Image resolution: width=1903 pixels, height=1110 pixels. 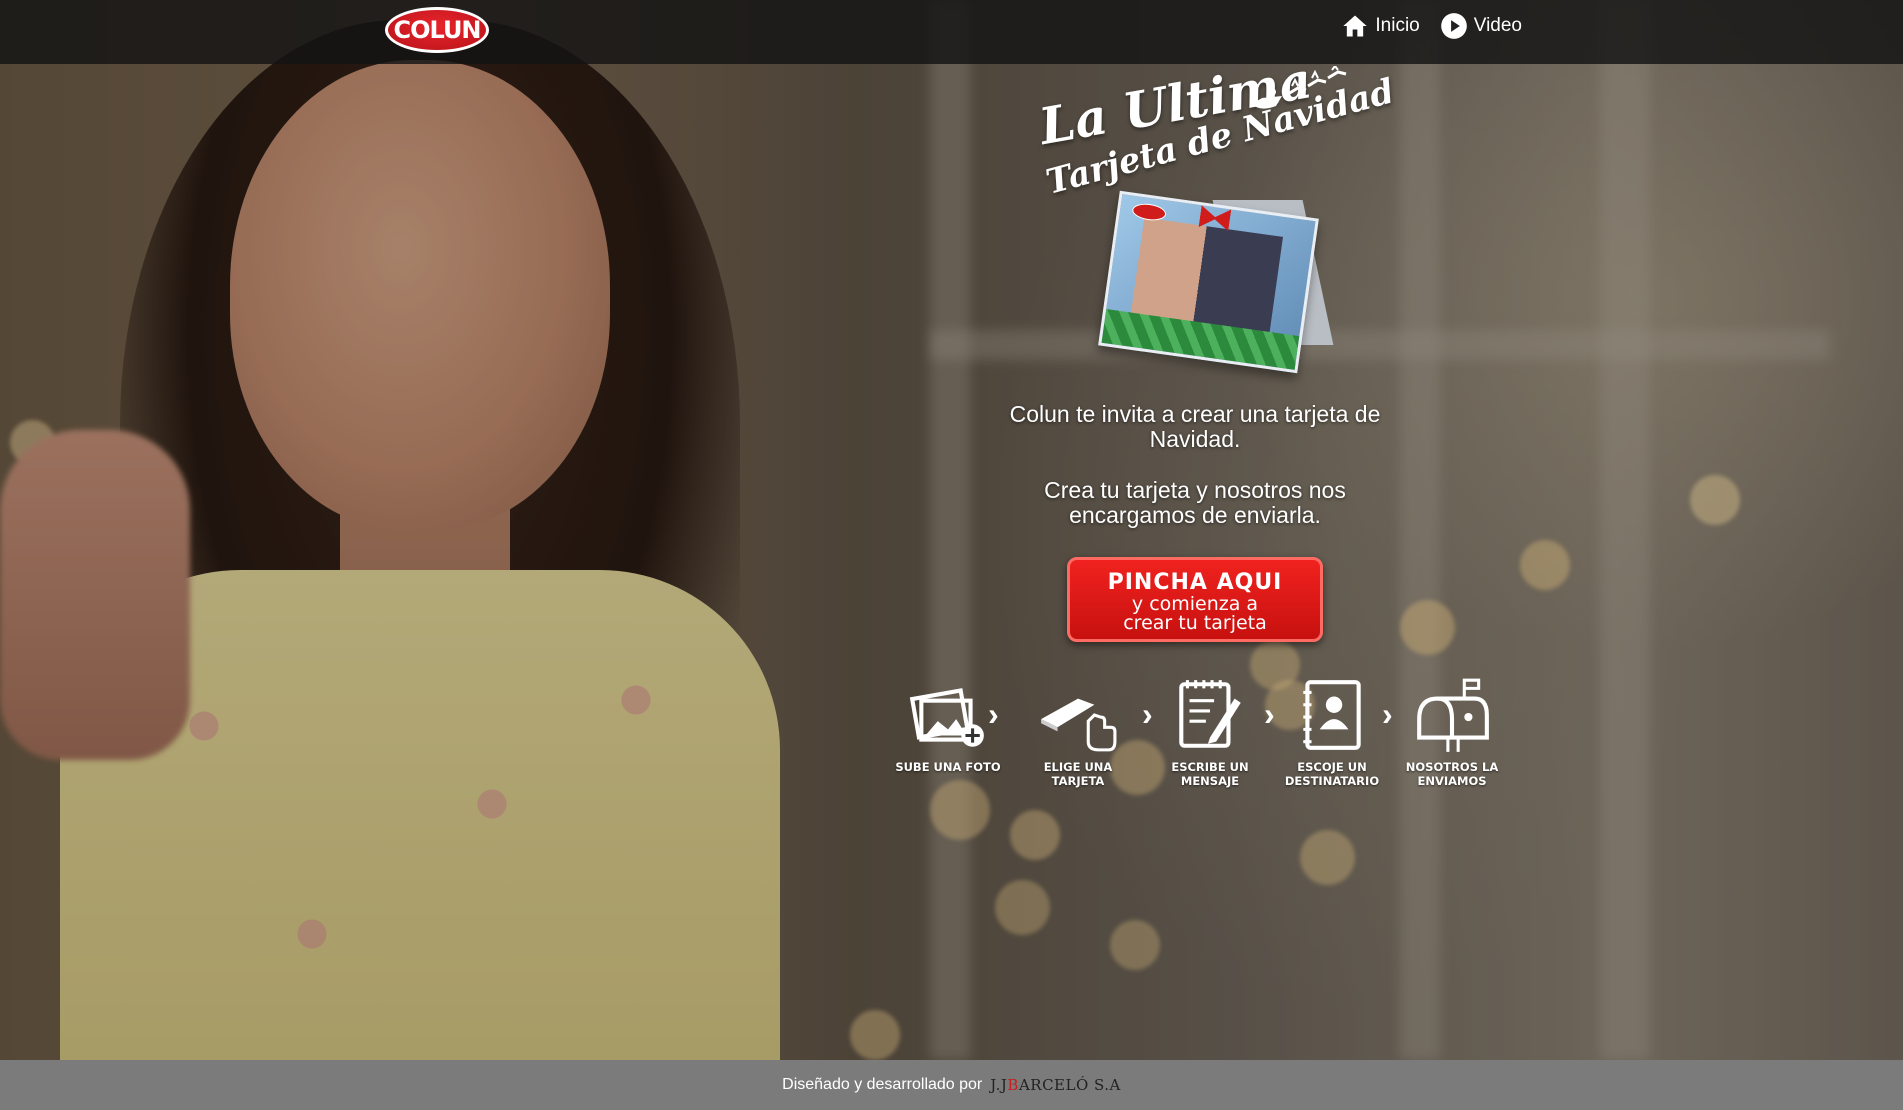 What do you see at coordinates (999, 1085) in the screenshot?
I see `footer-brand-prefix: J.J` at bounding box center [999, 1085].